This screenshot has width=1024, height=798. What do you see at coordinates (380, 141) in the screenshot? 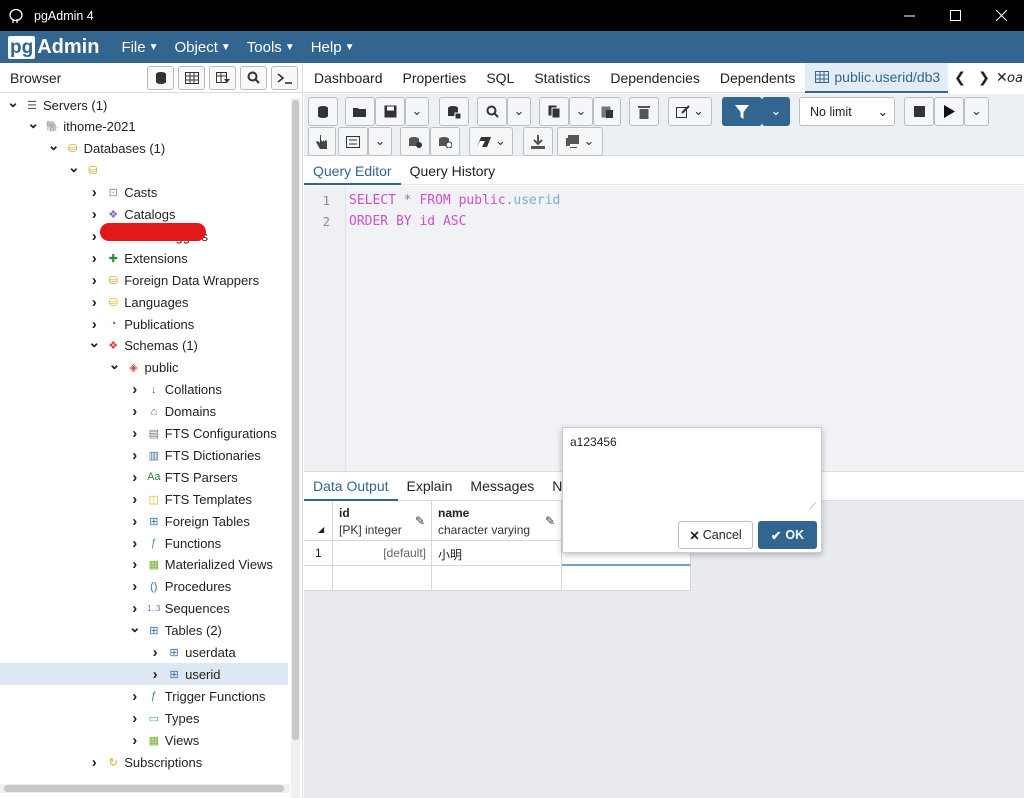
I see `explain-options-dropdown: ⌄` at bounding box center [380, 141].